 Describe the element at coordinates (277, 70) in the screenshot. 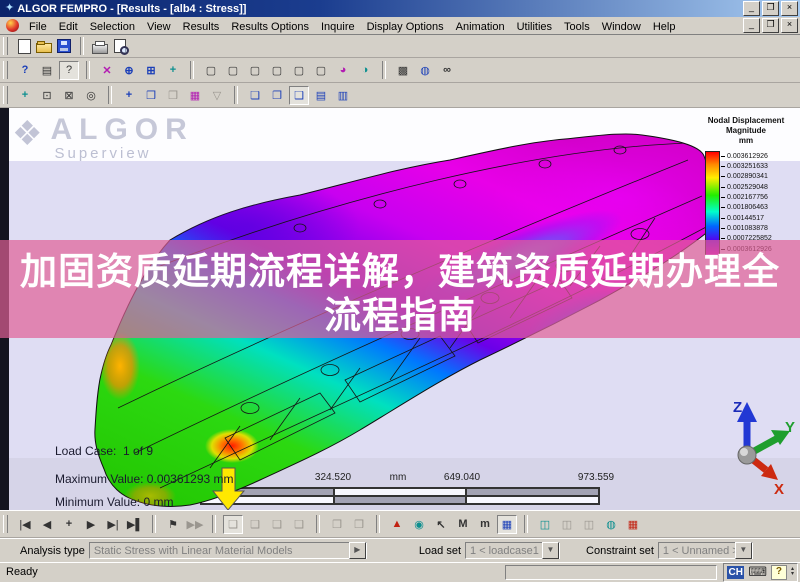

I see `view-bottom-icon: ▢` at that location.